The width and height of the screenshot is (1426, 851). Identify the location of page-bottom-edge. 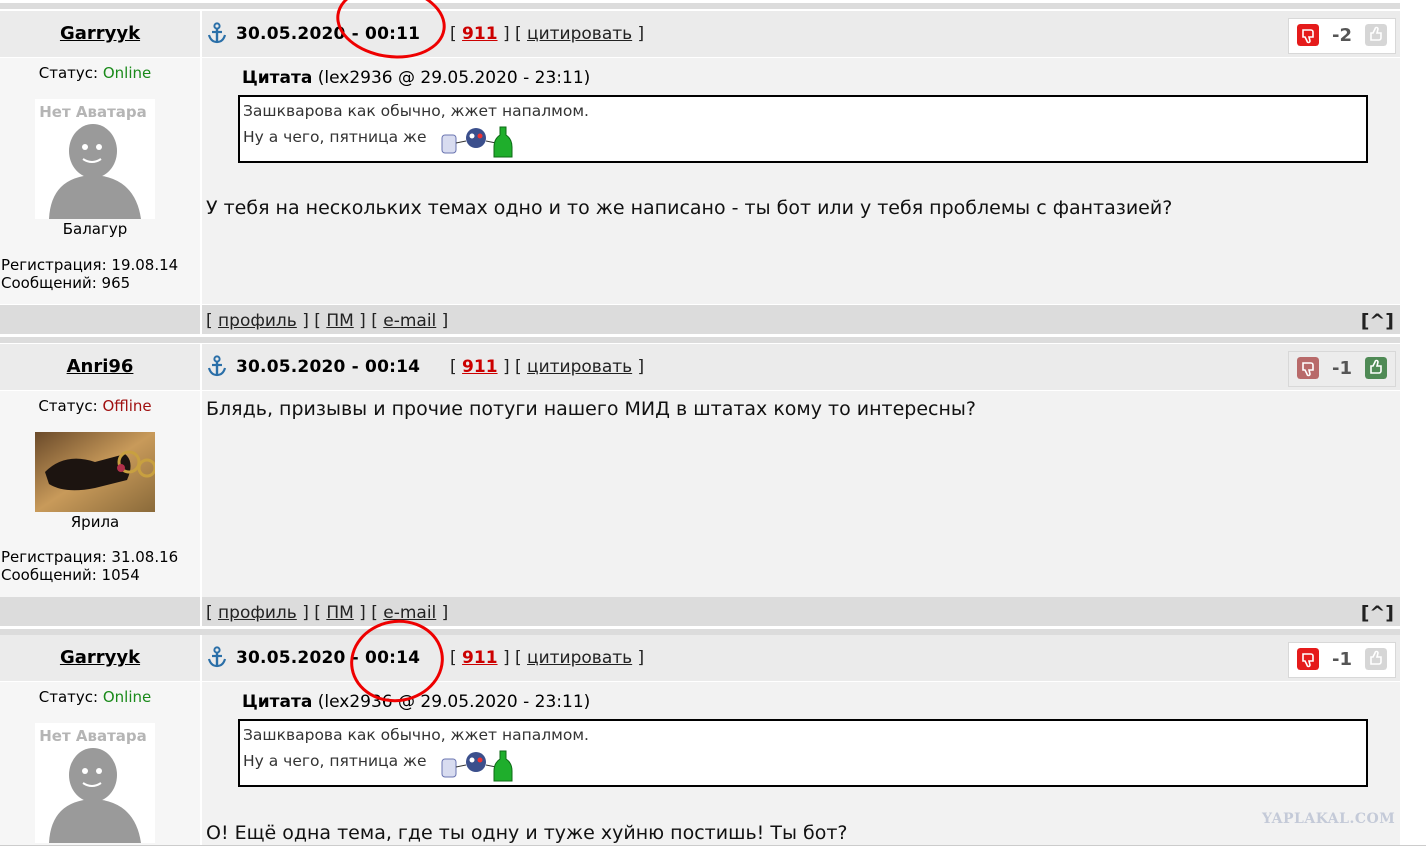
(713, 848).